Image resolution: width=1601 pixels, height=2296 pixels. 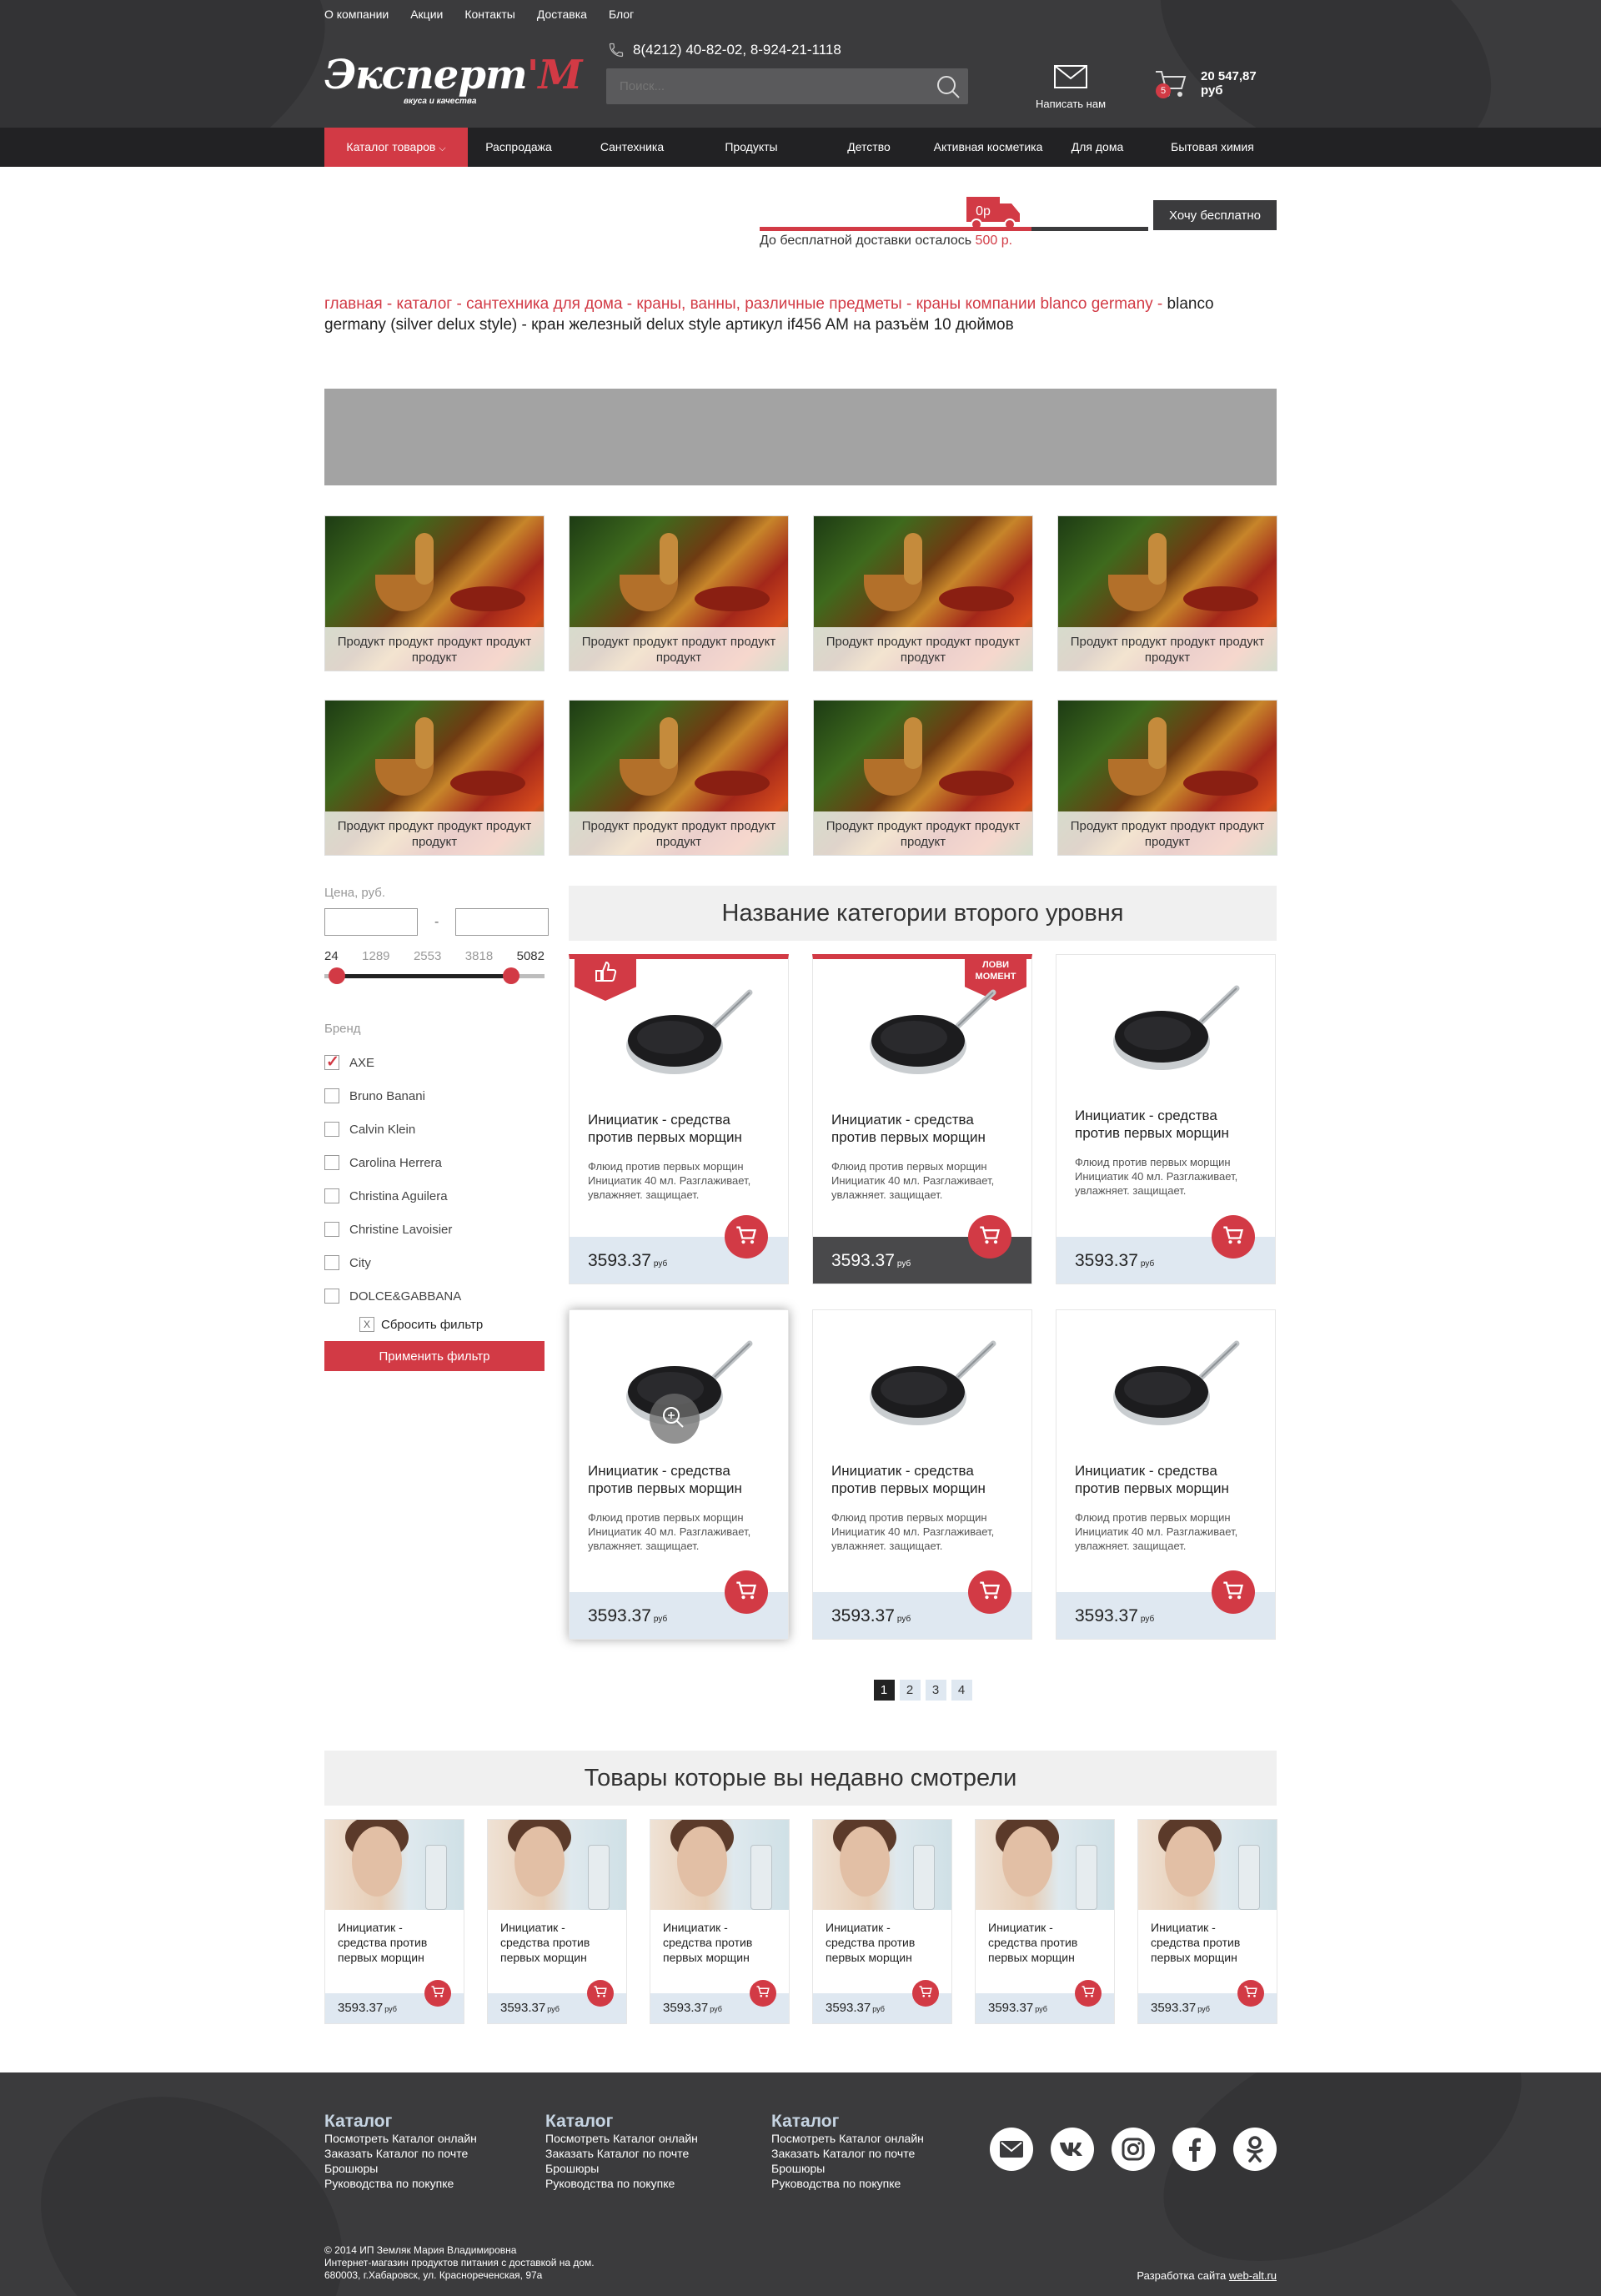 I want to click on contact-us-button: Написать нам, so click(x=1071, y=88).